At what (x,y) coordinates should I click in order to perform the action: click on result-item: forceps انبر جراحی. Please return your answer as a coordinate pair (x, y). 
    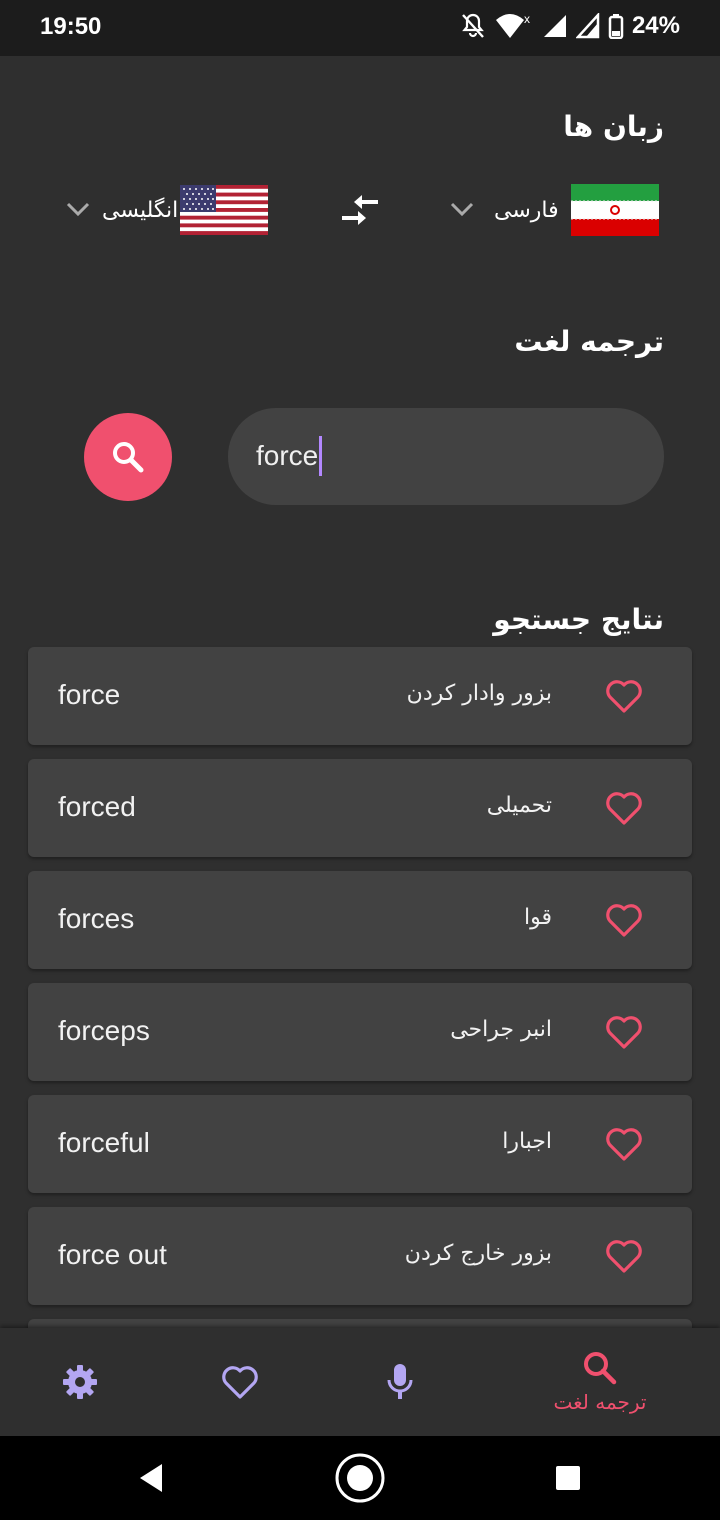
    Looking at the image, I should click on (360, 1032).